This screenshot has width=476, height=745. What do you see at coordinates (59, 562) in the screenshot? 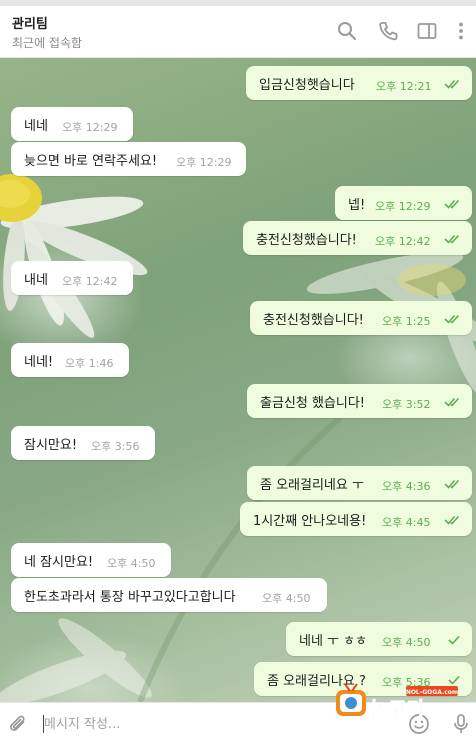
I see `message-text: 네 잠시만요!` at bounding box center [59, 562].